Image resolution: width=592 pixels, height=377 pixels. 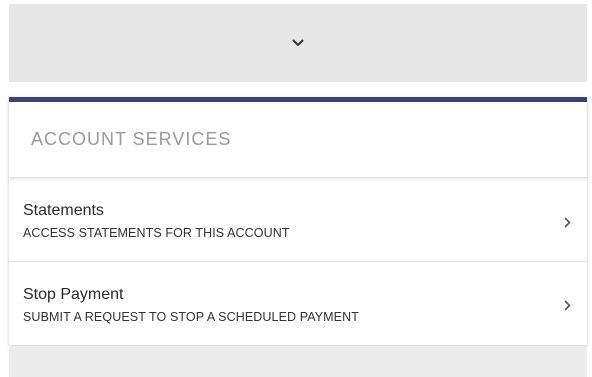 What do you see at coordinates (156, 233) in the screenshot?
I see `statements-description: ACCESS STATEMENTS FOR THIS ACCOUNT` at bounding box center [156, 233].